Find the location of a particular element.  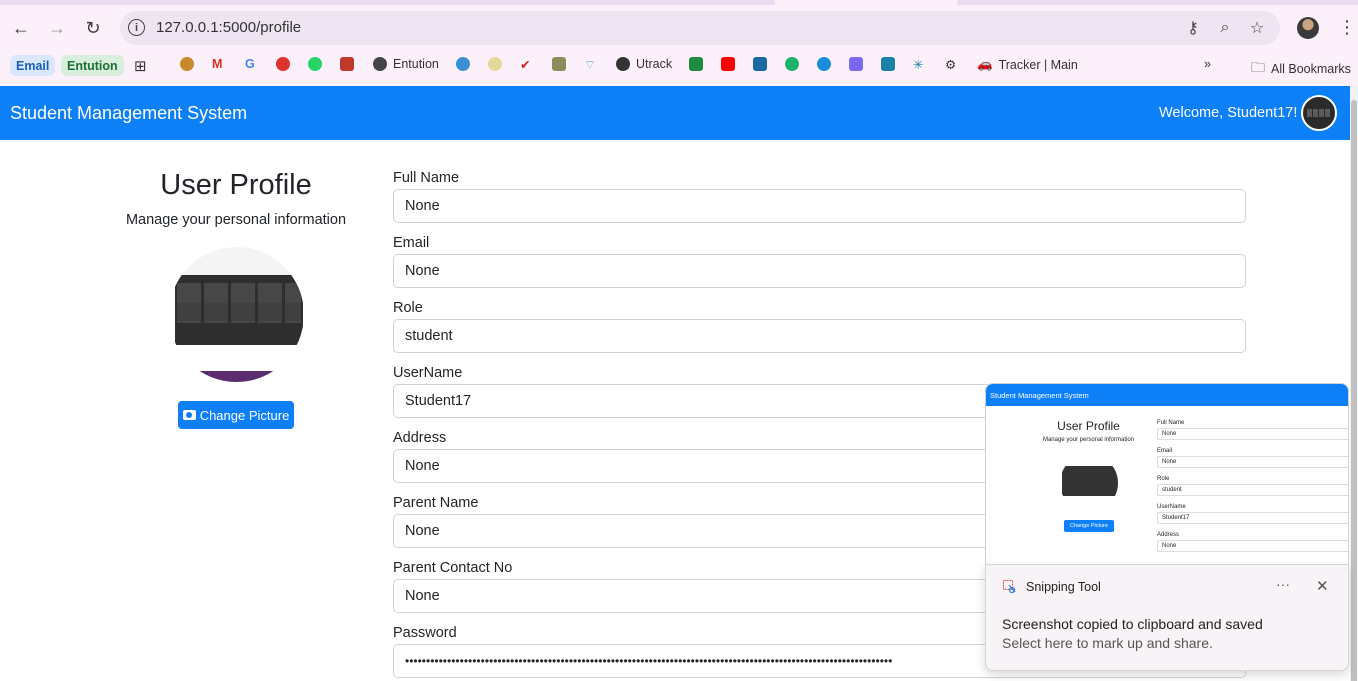

apps-grid-icon: ⊞ is located at coordinates (140, 66).